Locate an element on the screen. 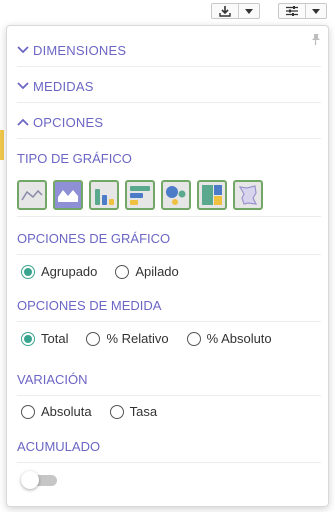 The height and width of the screenshot is (512, 335). chart-type-bubble-button is located at coordinates (176, 195).